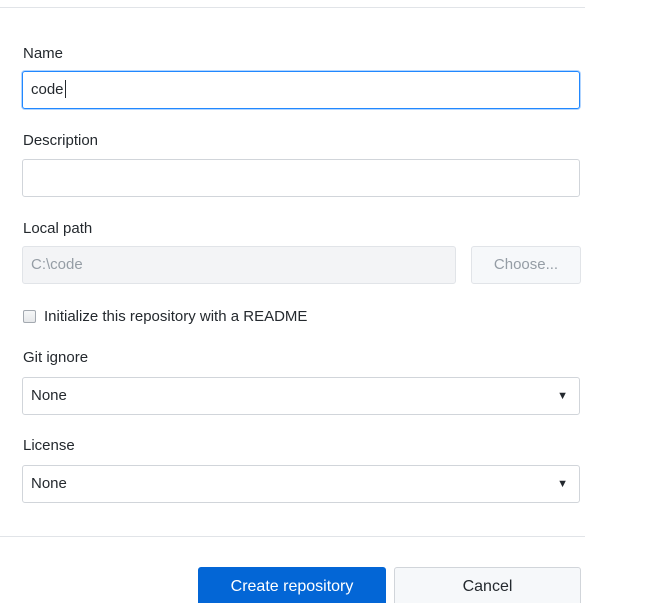 The image size is (651, 603). I want to click on license-select: None ▼, so click(301, 484).